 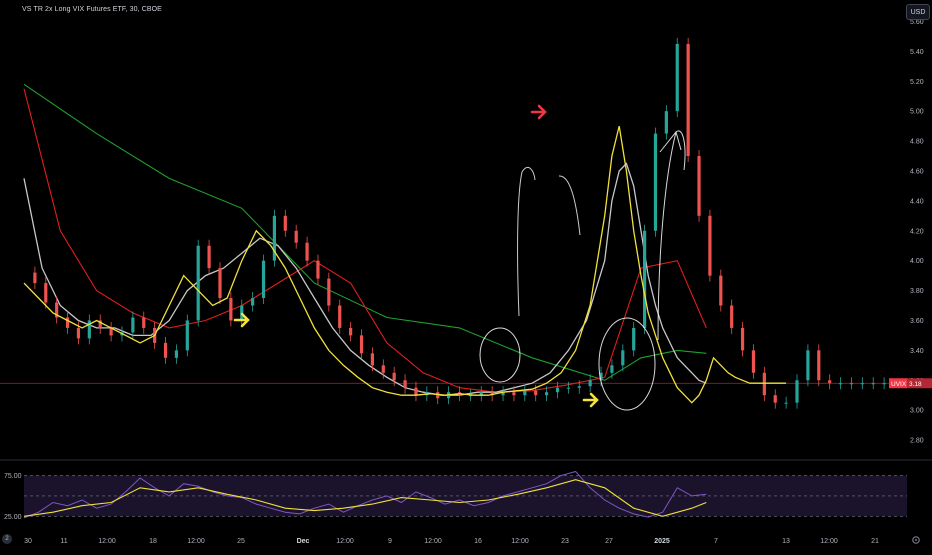 What do you see at coordinates (917, 142) in the screenshot?
I see `price-axis-tick-label: 4.80` at bounding box center [917, 142].